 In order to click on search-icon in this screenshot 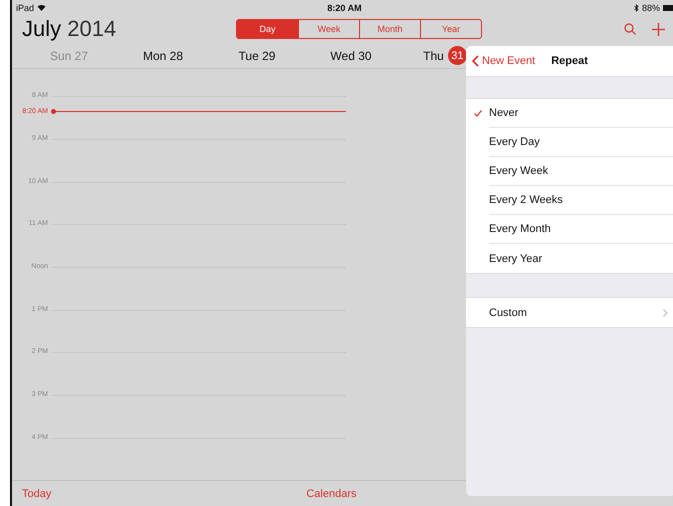, I will do `click(630, 29)`.